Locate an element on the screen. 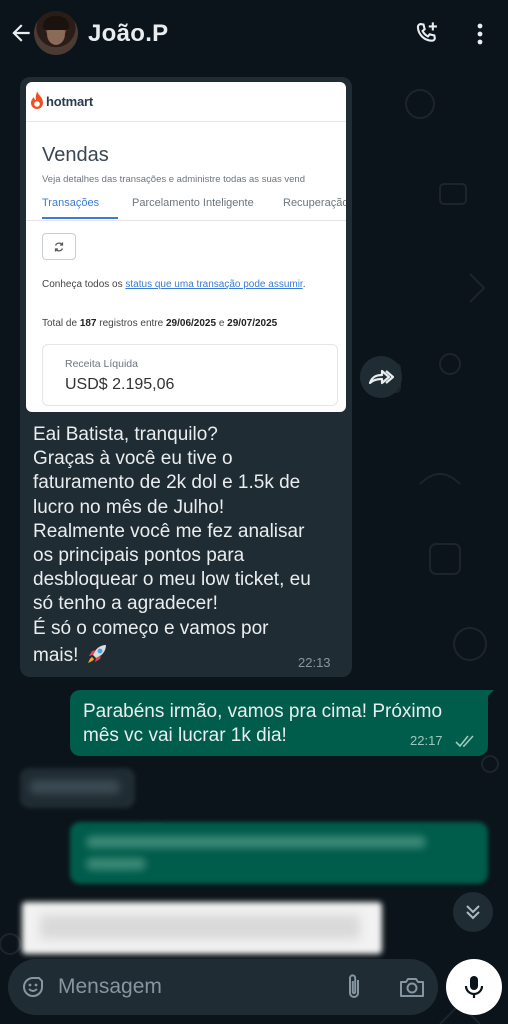 Image resolution: width=508 pixels, height=1024 pixels. more-vert-icon is located at coordinates (480, 34).